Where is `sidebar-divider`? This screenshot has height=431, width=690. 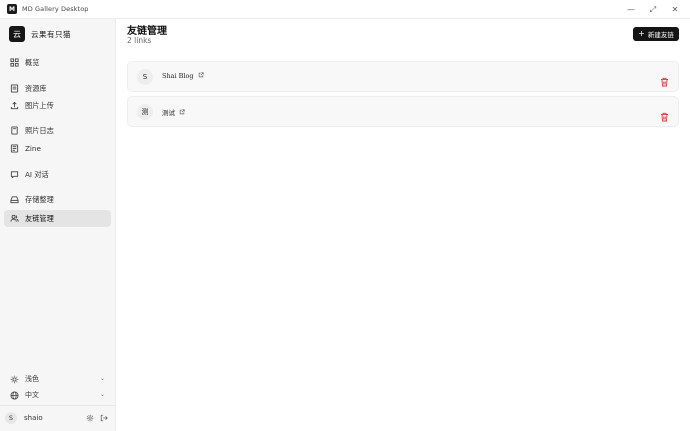 sidebar-divider is located at coordinates (58, 405).